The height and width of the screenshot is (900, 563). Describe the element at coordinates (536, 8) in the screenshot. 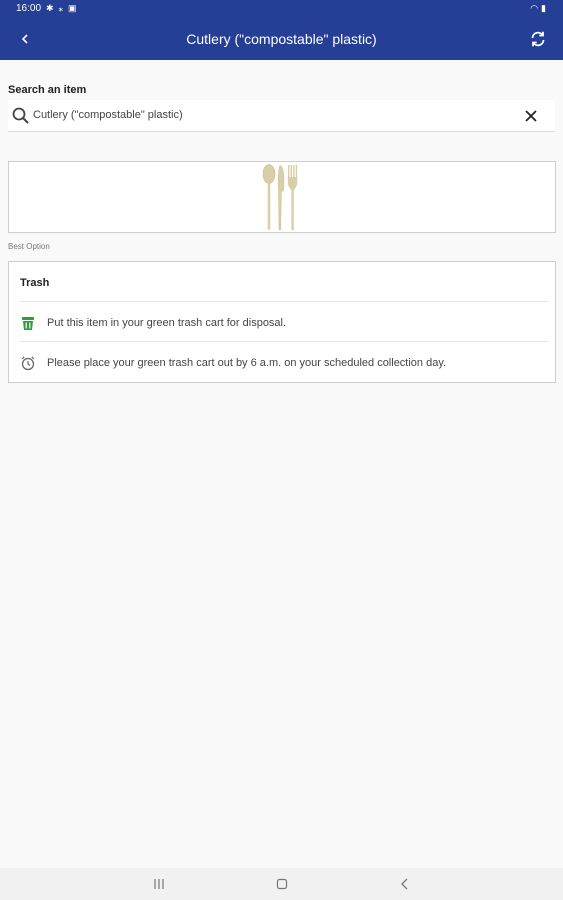

I see `wifi-icon: ◠` at that location.